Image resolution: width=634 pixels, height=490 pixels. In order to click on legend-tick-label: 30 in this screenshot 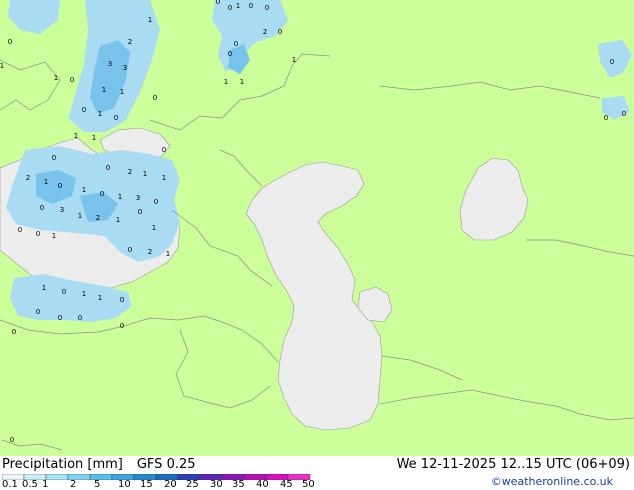, I will do `click(216, 484)`.